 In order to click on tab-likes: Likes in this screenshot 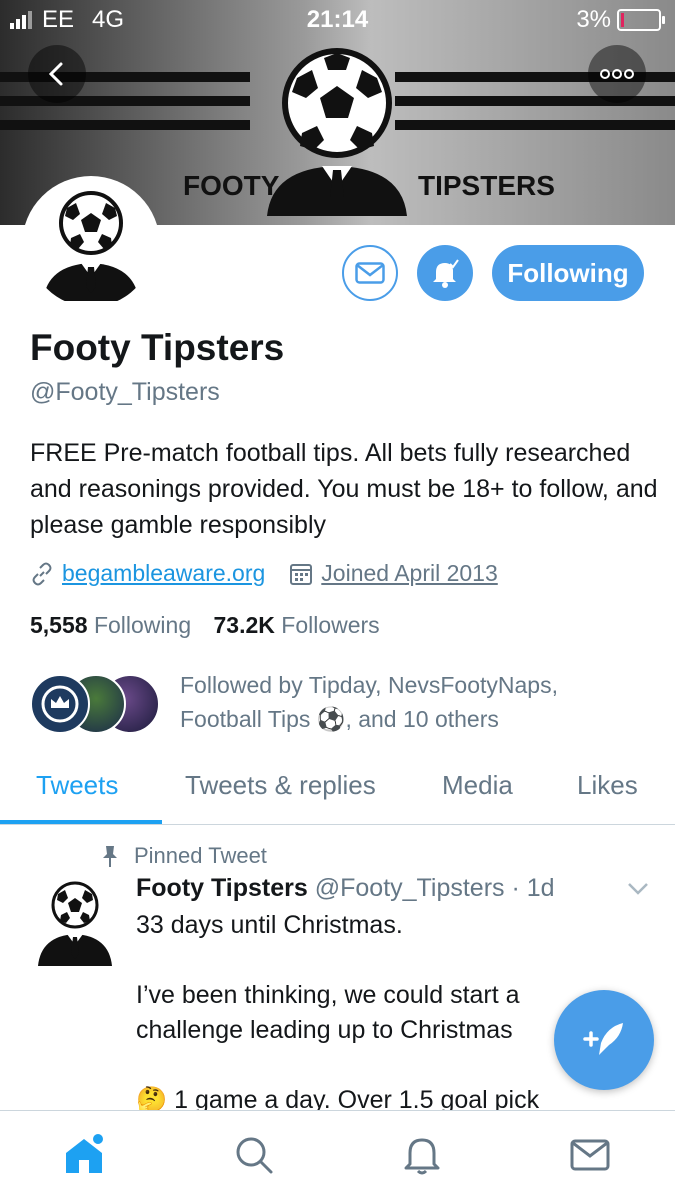, I will do `click(607, 785)`.